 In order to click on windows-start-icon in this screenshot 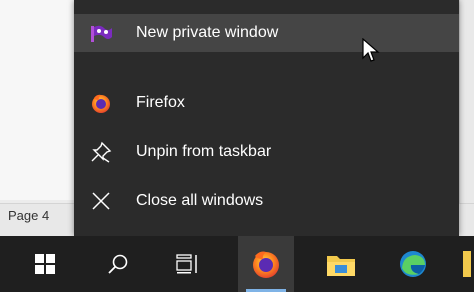, I will do `click(45, 264)`.